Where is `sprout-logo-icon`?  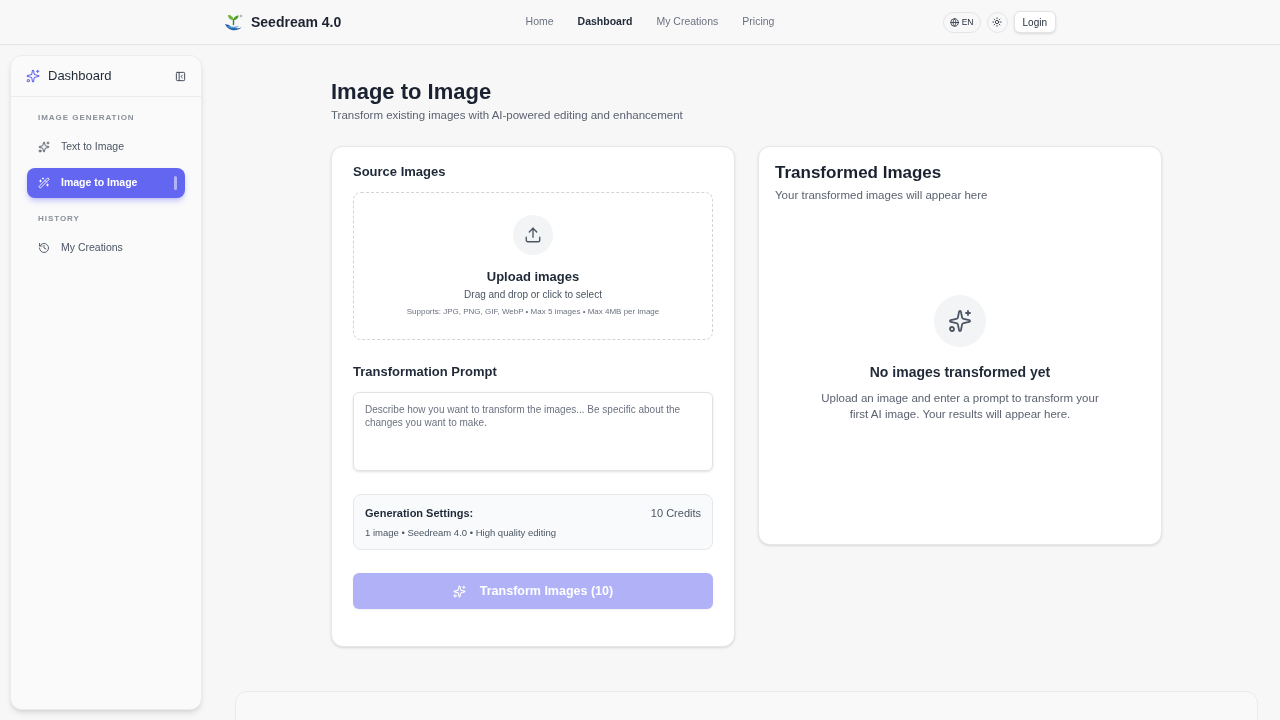
sprout-logo-icon is located at coordinates (234, 22).